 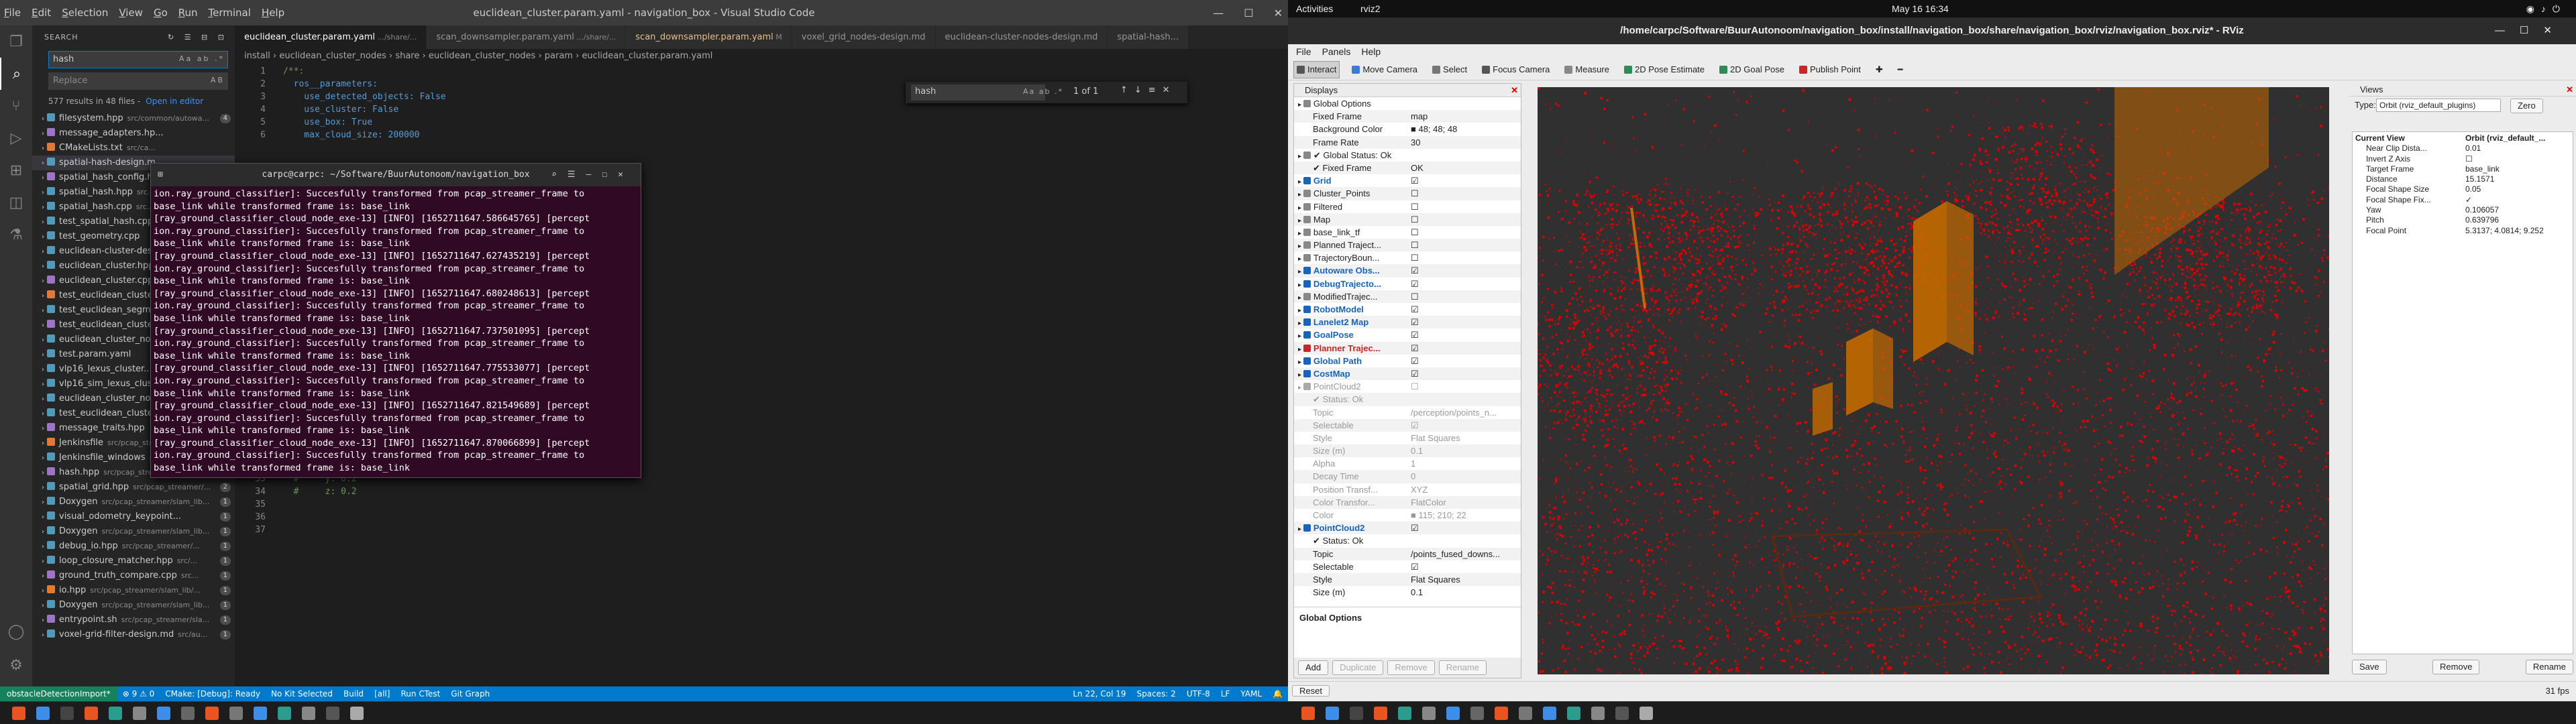 I want to click on system-tray-icons: ◉♪⏻, so click(x=2546, y=8).